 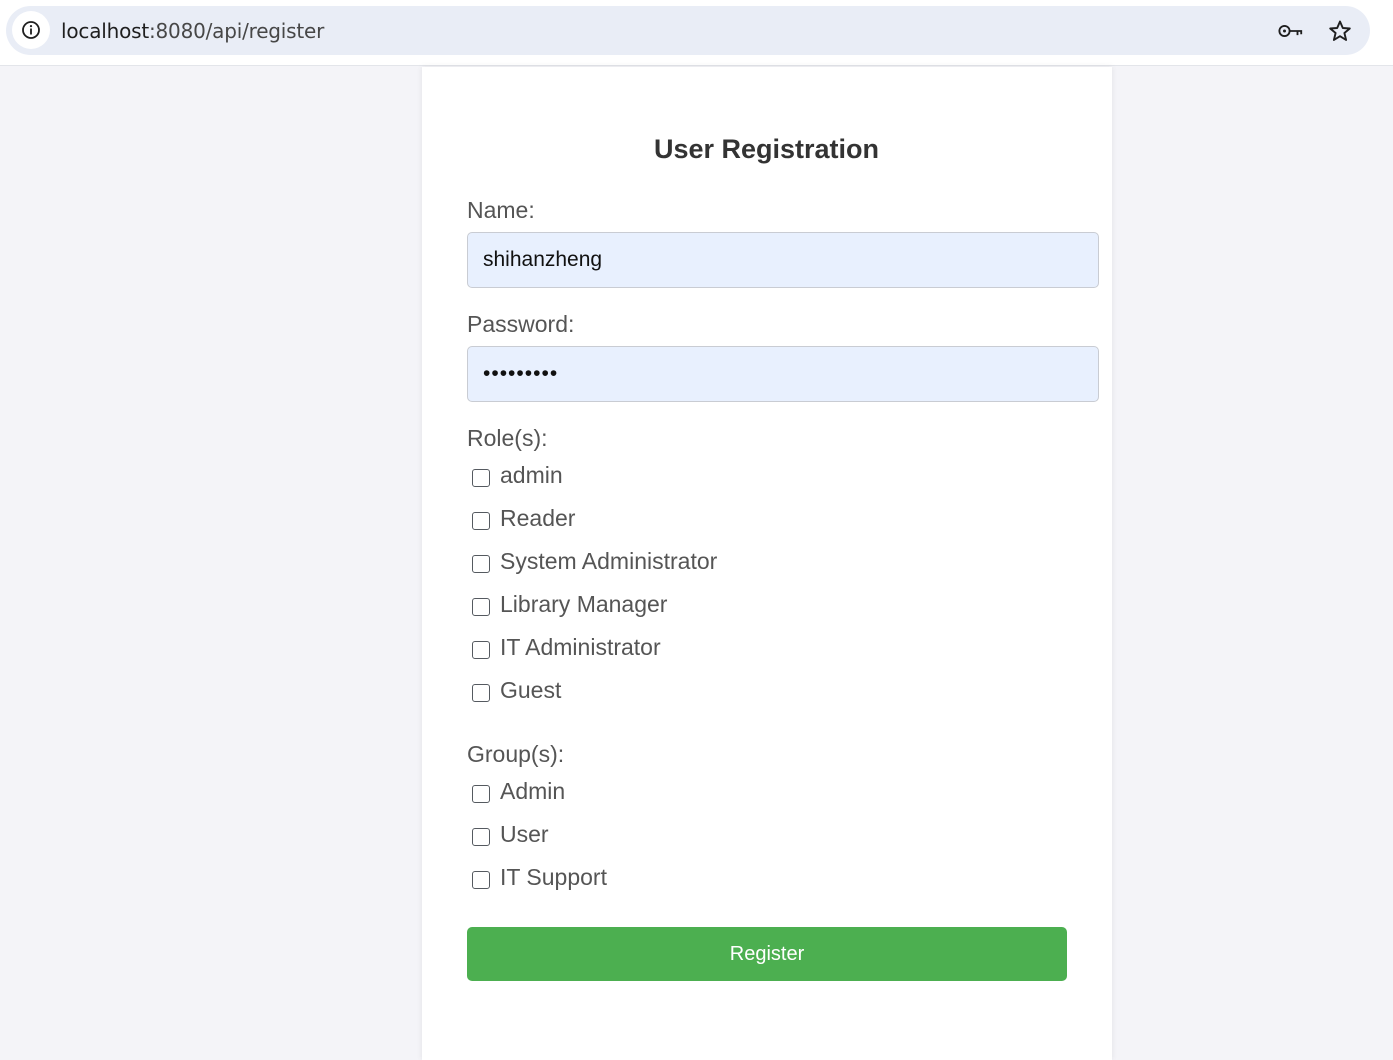 I want to click on role-label: IT Administrator, so click(x=580, y=646).